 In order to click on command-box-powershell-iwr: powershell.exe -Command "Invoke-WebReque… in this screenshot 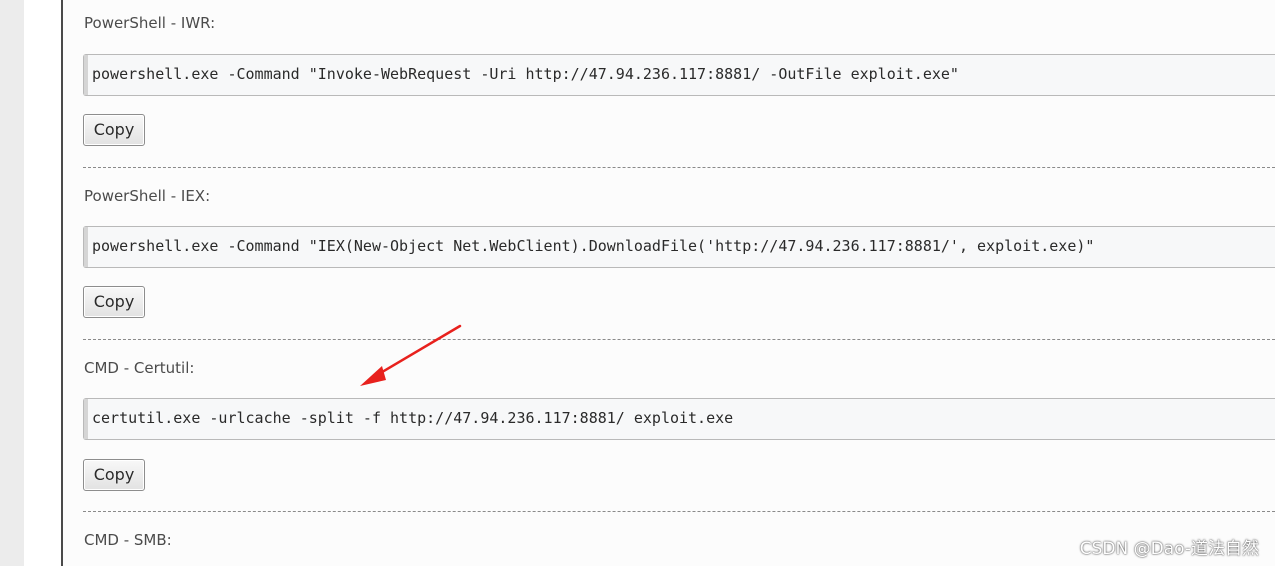, I will do `click(679, 75)`.